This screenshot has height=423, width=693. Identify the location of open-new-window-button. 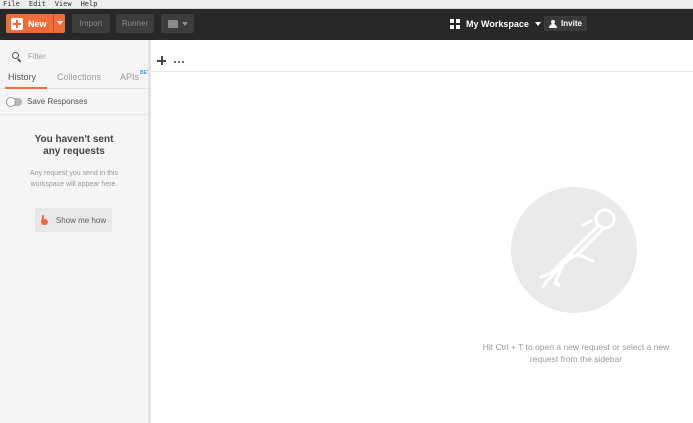
(177, 23).